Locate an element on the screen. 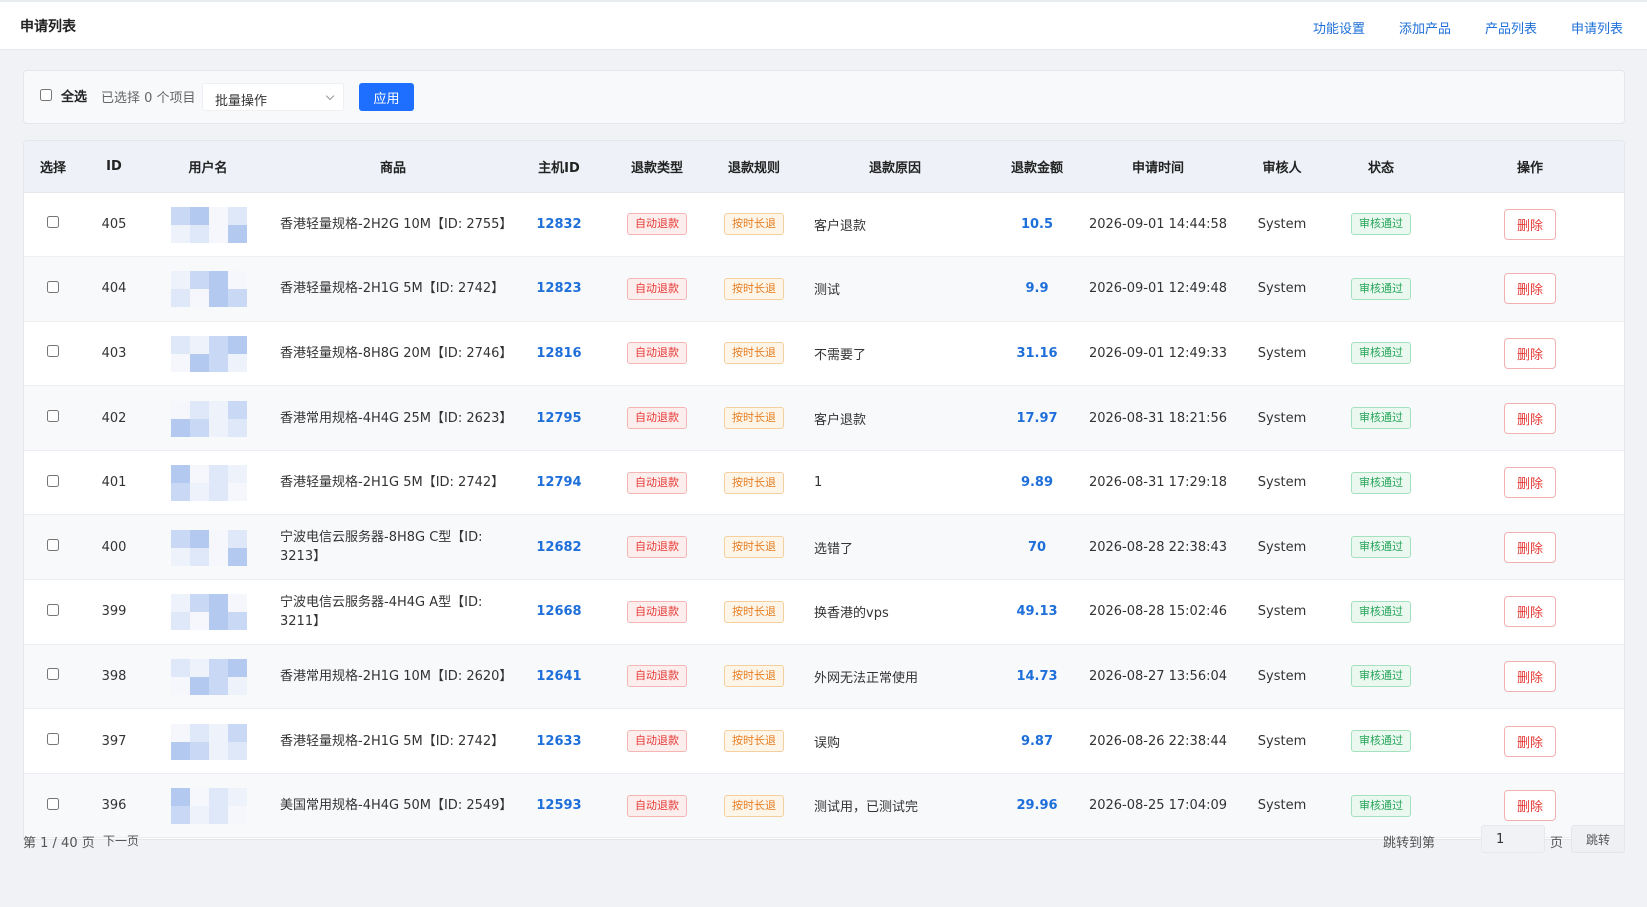  row-id: 402 is located at coordinates (114, 418).